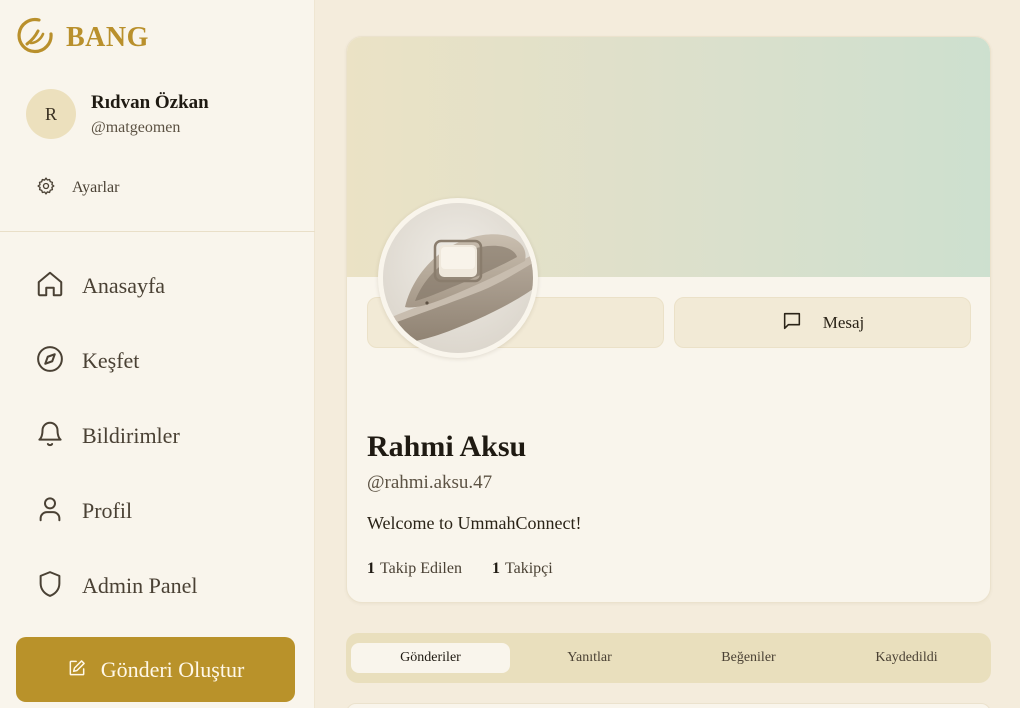 The height and width of the screenshot is (708, 1020). I want to click on following-label: Takip Edilen, so click(421, 568).